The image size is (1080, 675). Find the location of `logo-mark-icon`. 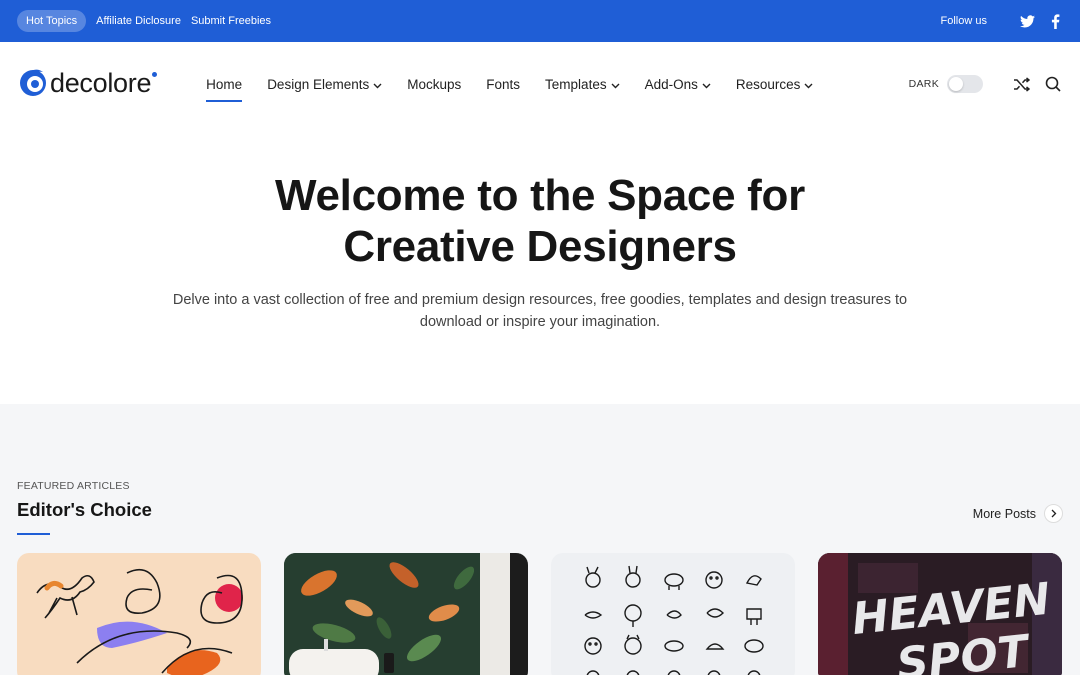

logo-mark-icon is located at coordinates (33, 84).